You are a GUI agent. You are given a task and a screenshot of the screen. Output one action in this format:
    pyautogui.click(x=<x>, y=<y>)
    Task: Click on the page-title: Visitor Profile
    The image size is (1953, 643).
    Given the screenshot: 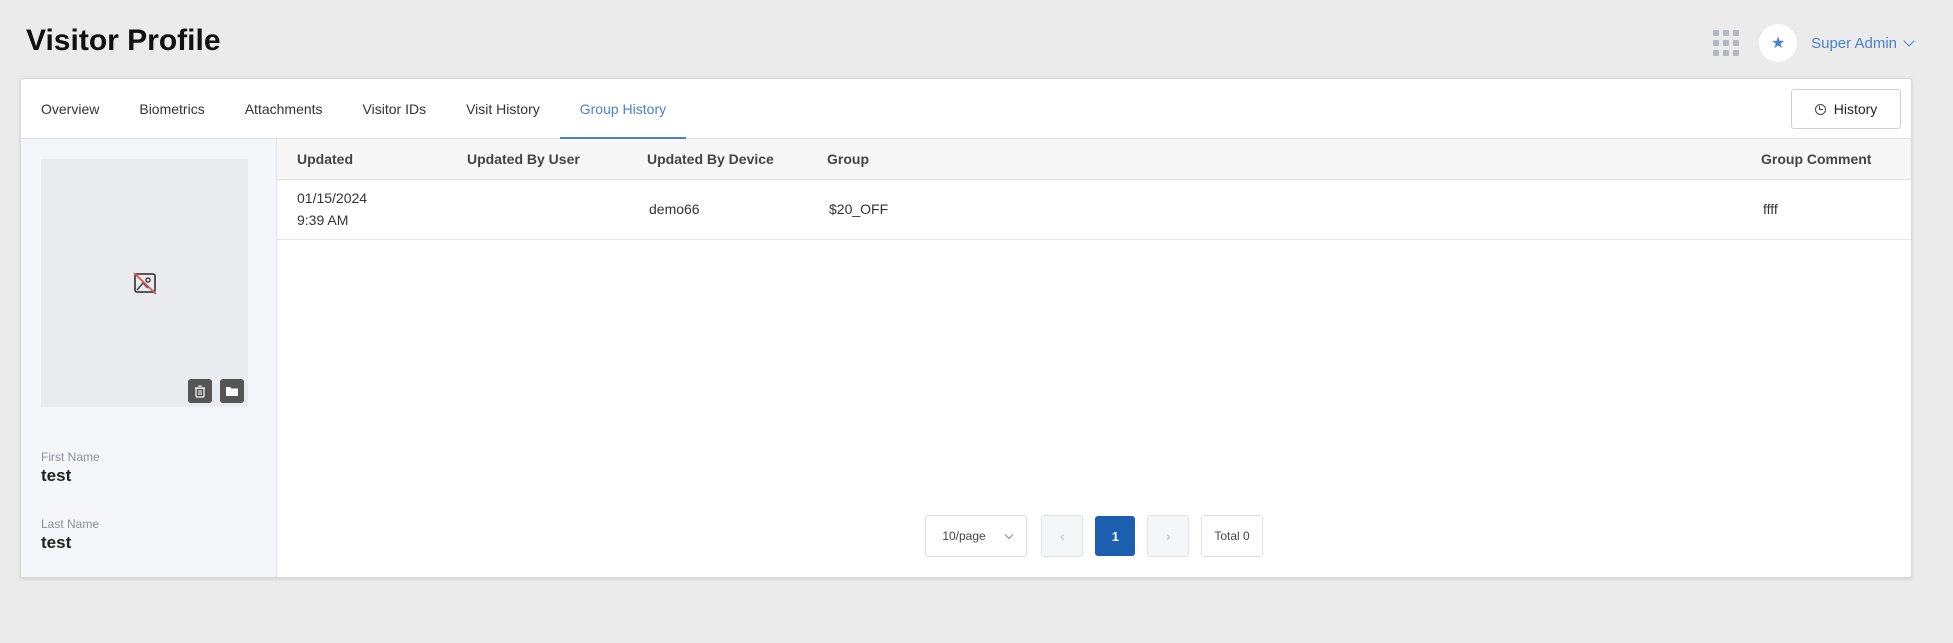 What is the action you would take?
    pyautogui.click(x=123, y=40)
    